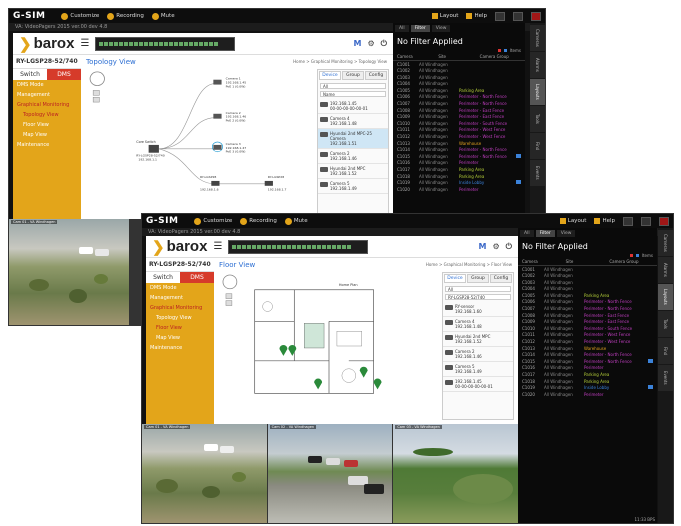  I want to click on close-button, so click(536, 16).